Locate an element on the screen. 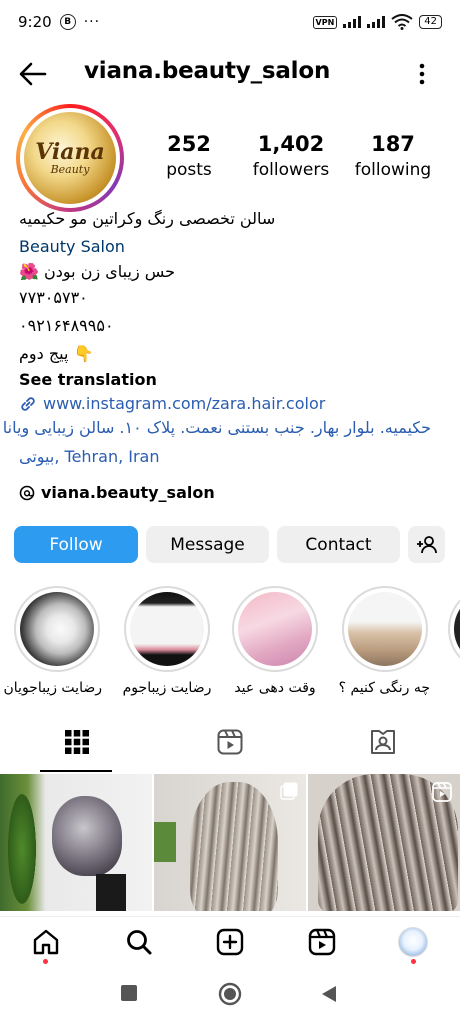  highlight-1: رضایت زیباجویان is located at coordinates (53, 641).